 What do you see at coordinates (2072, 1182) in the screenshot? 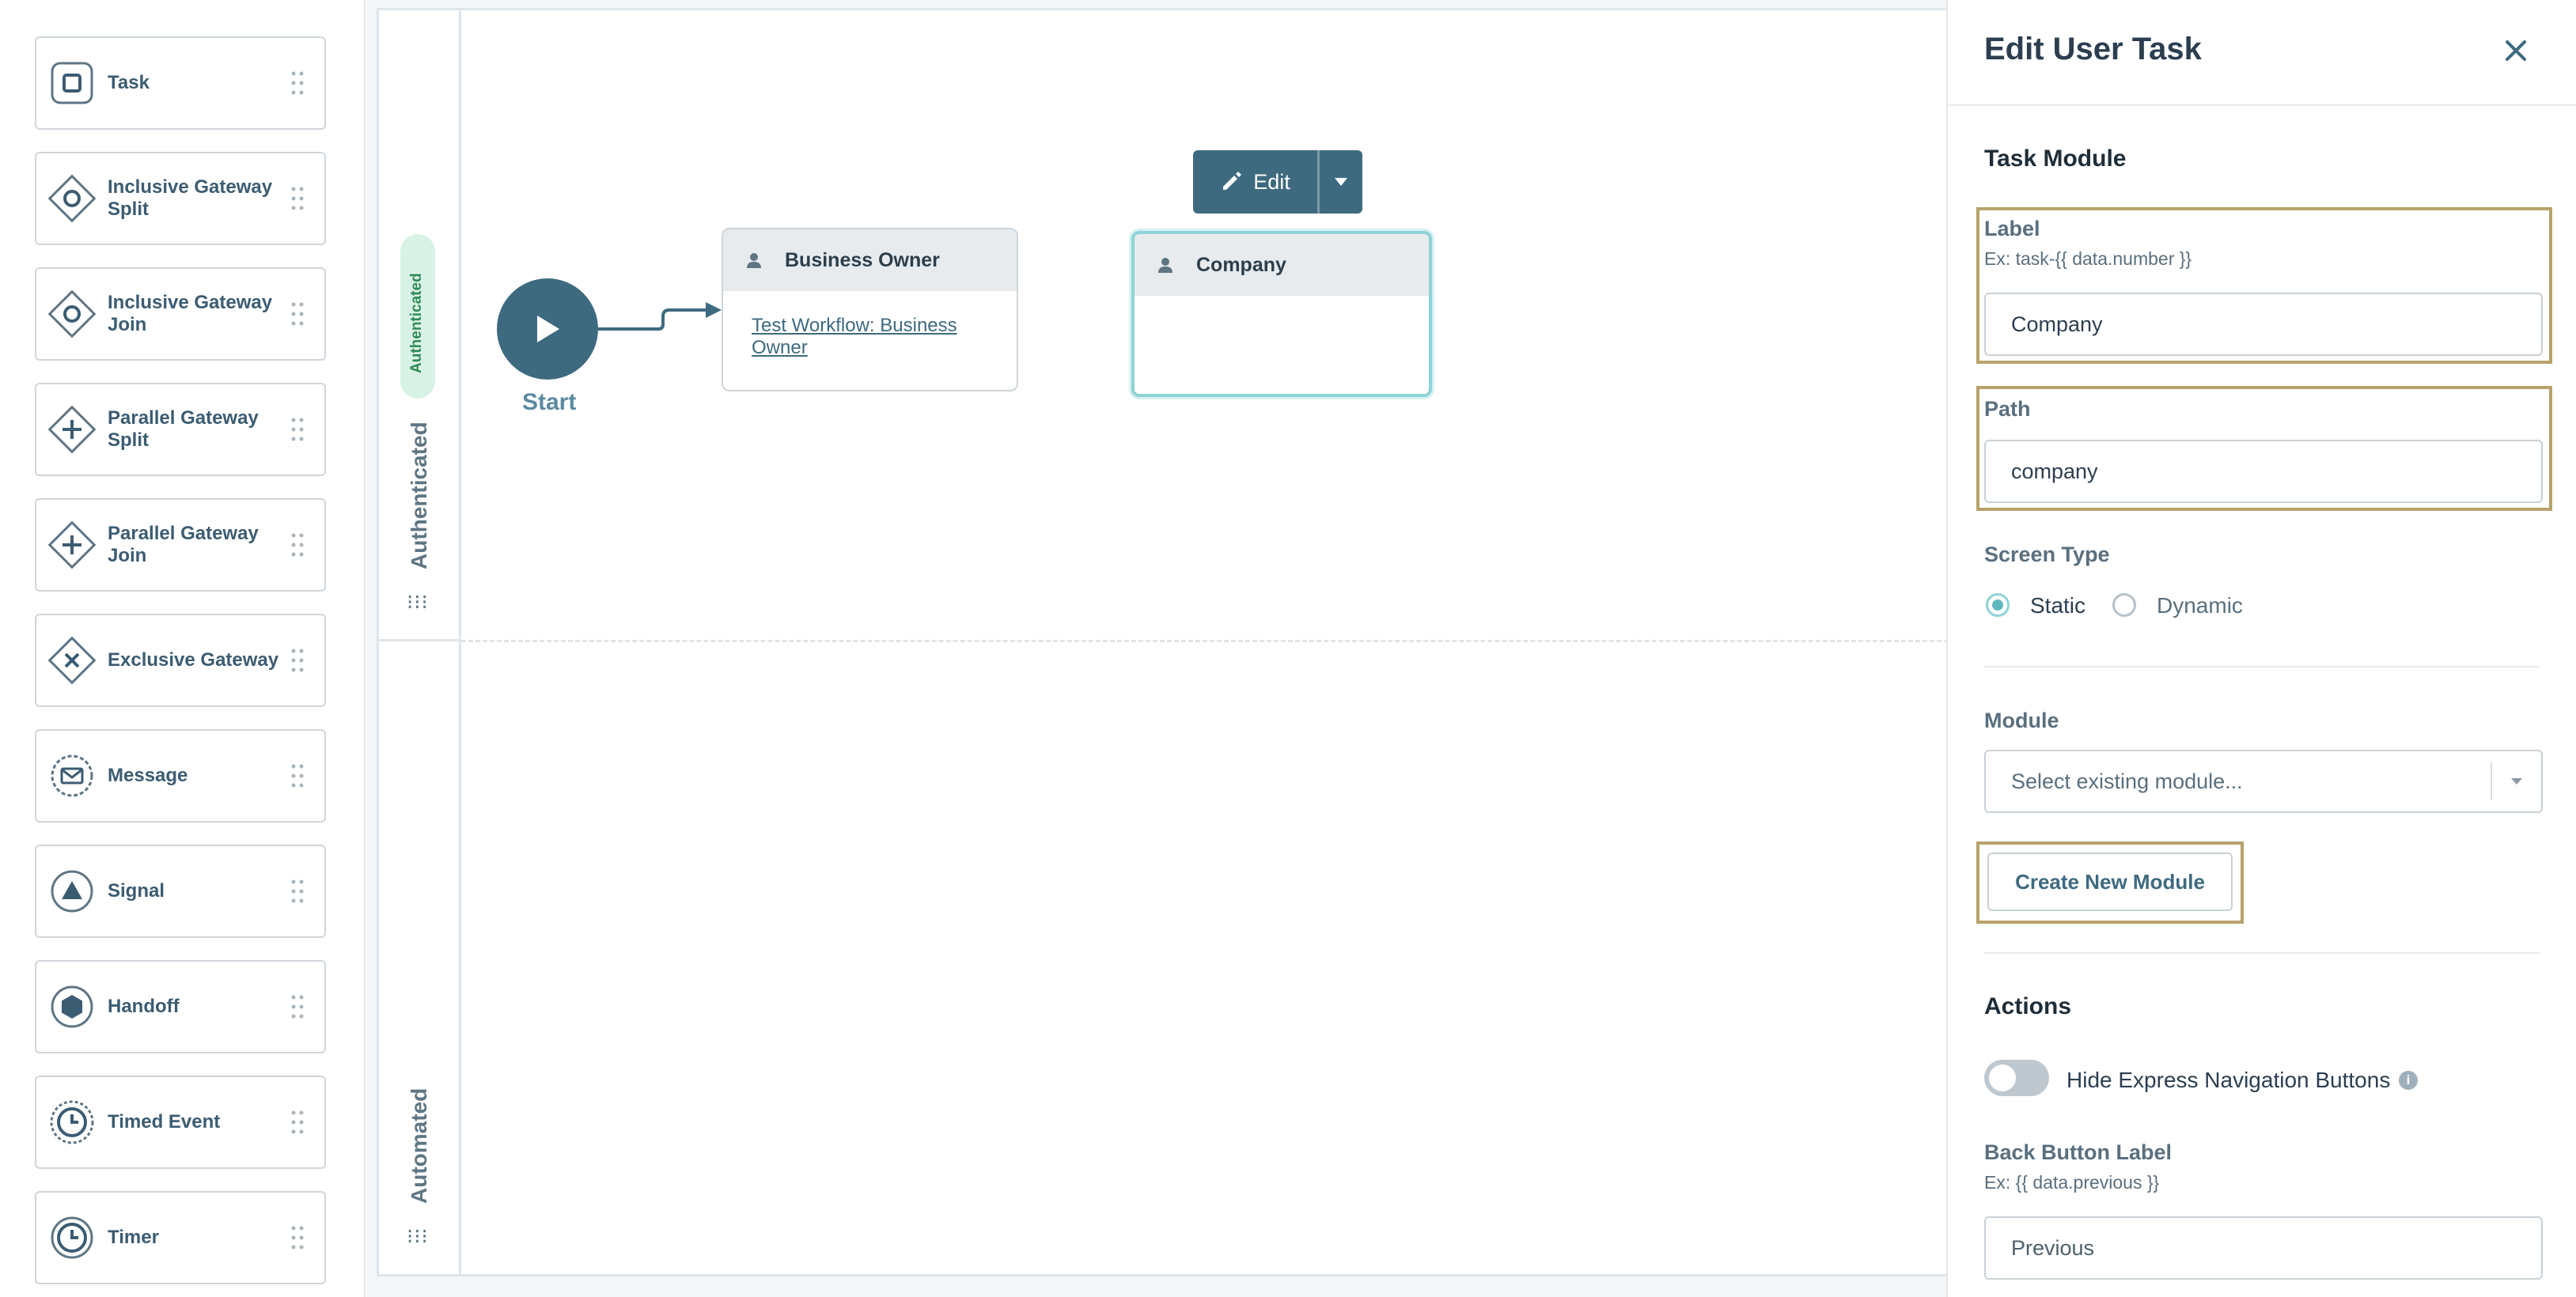
I see `back-button-hint: Ex: {{ data.previous }}` at bounding box center [2072, 1182].